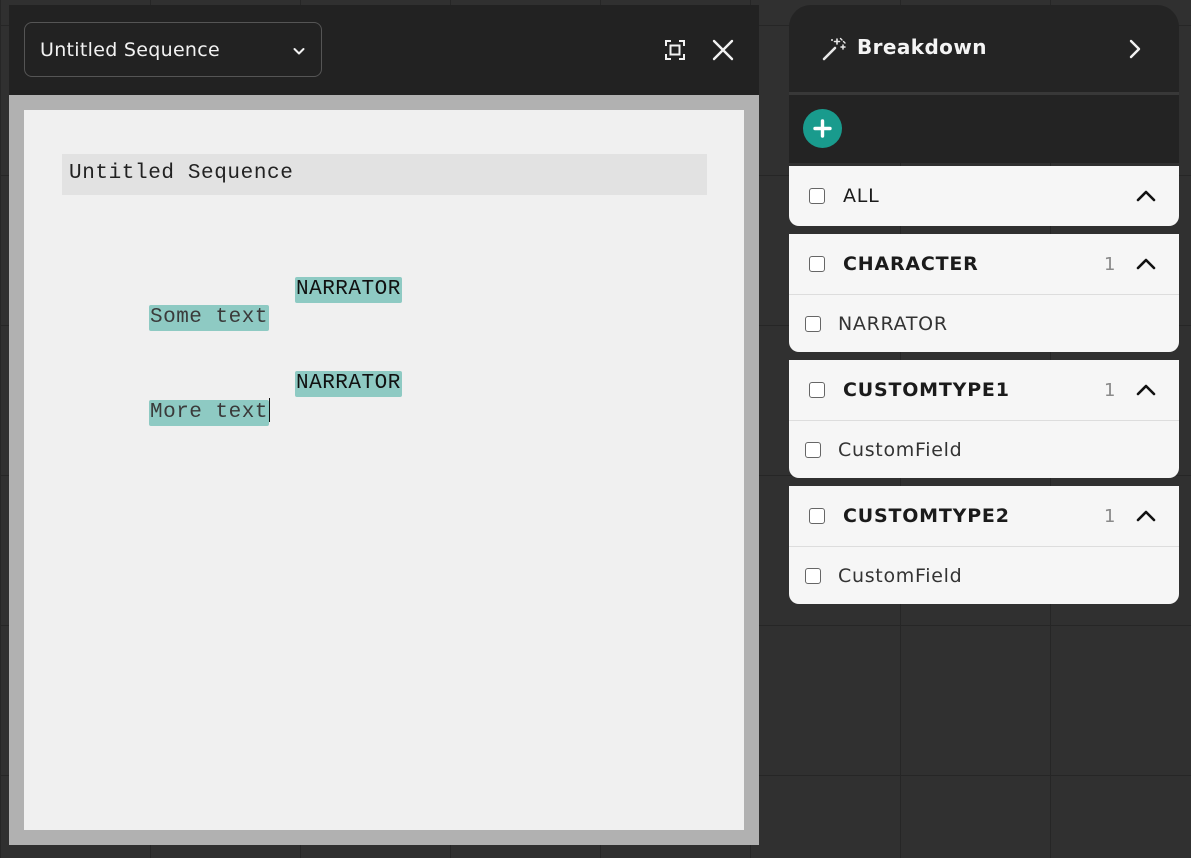  What do you see at coordinates (926, 516) in the screenshot?
I see `group-name: CUSTOMTYPE2` at bounding box center [926, 516].